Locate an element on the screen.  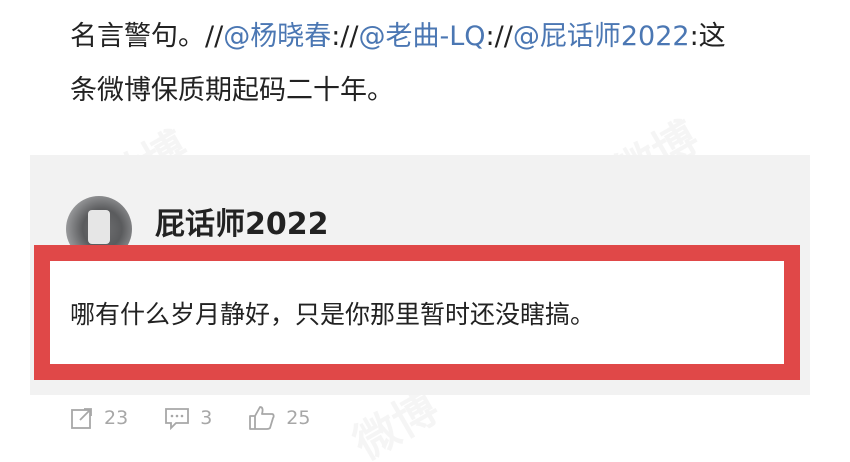
like-count: 25 is located at coordinates (298, 418).